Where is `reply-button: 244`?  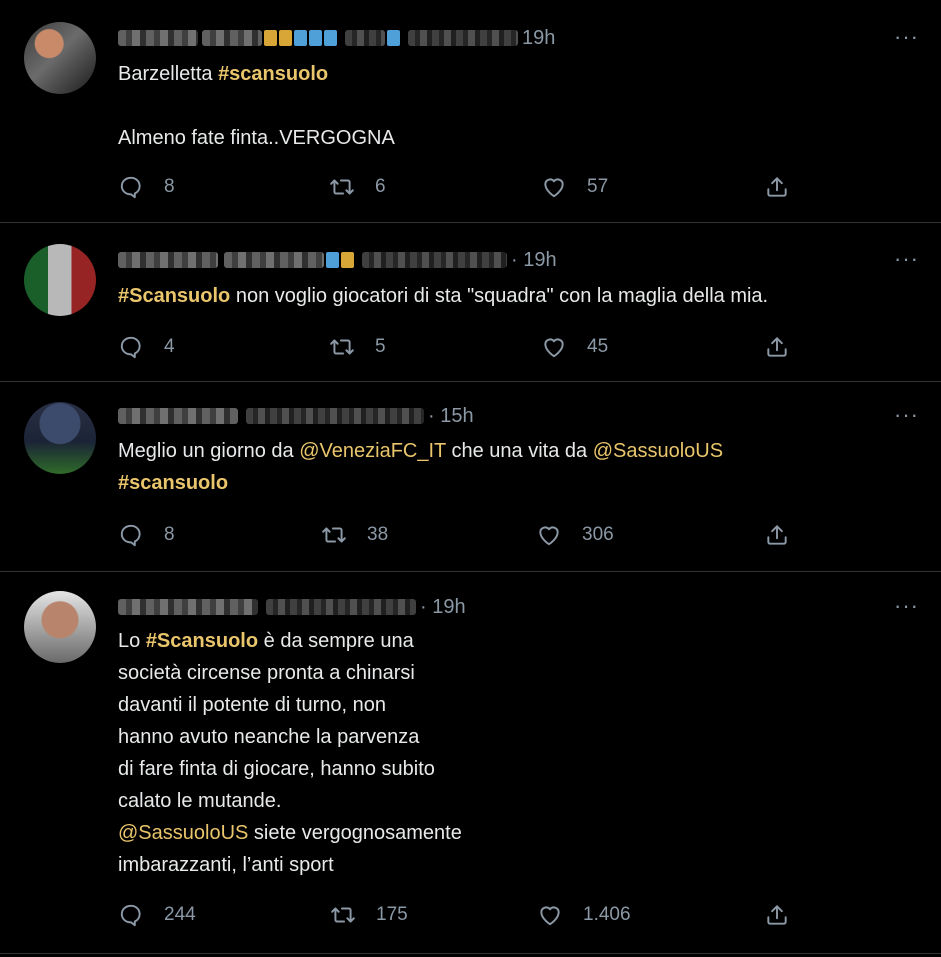 reply-button: 244 is located at coordinates (157, 915).